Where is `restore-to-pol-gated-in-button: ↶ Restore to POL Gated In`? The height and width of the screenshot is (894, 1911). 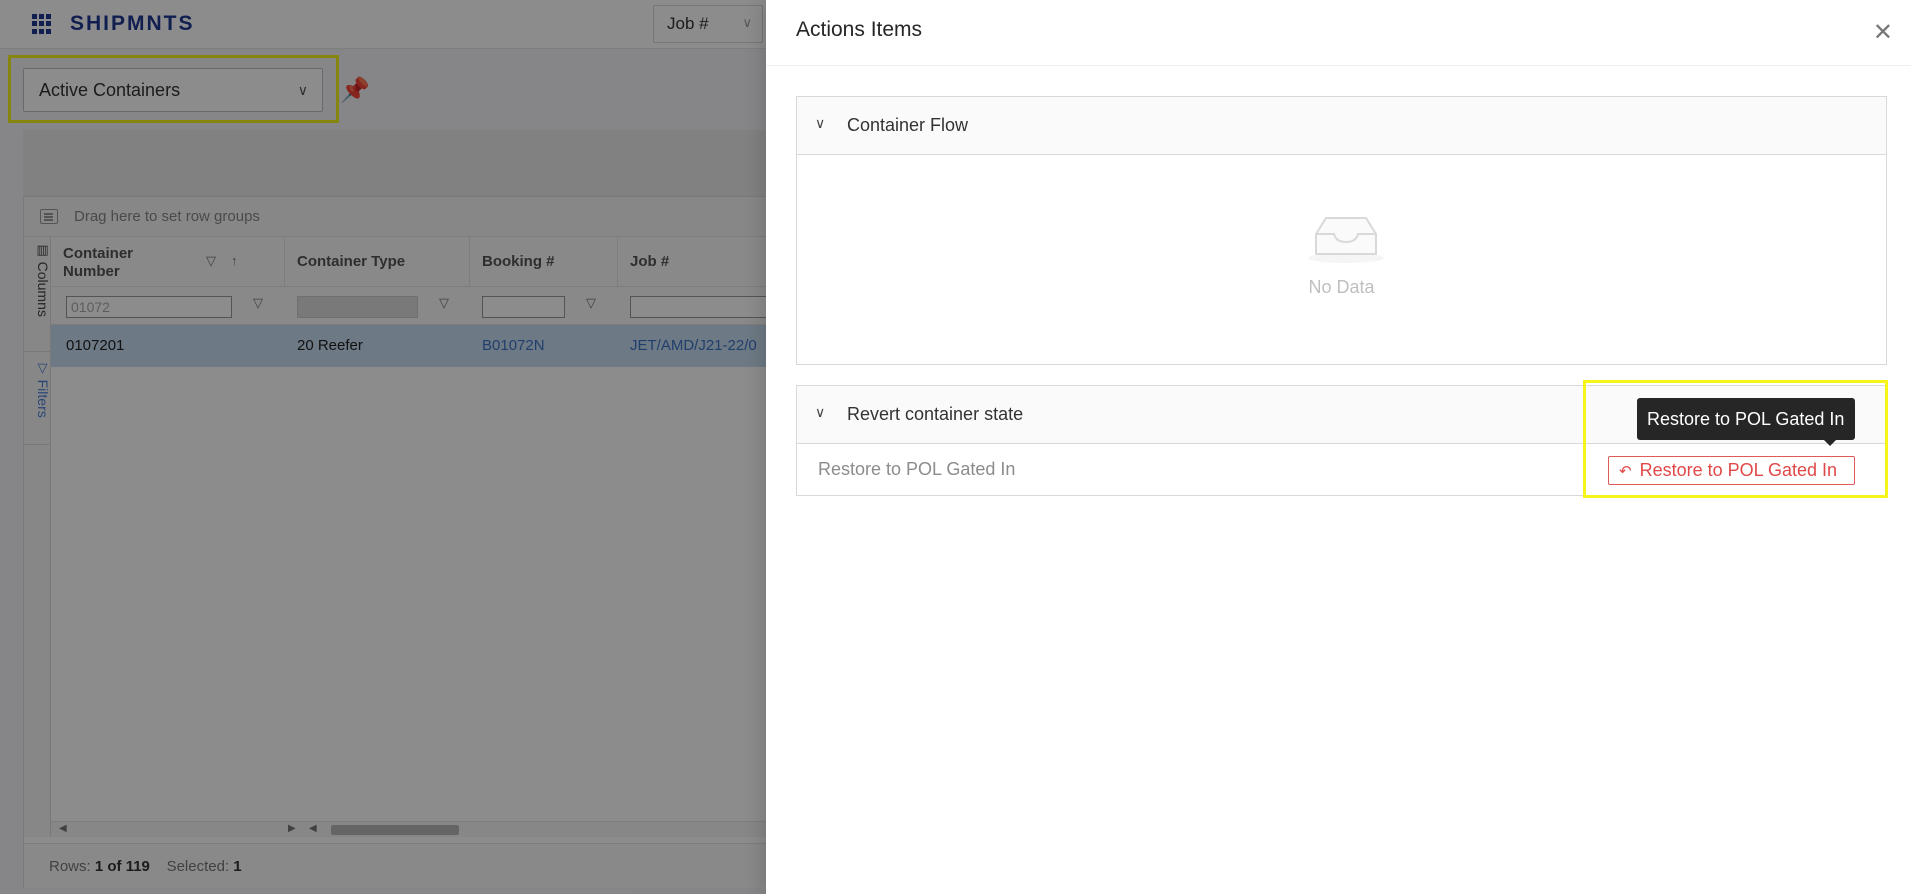 restore-to-pol-gated-in-button: ↶ Restore to POL Gated In is located at coordinates (1731, 470).